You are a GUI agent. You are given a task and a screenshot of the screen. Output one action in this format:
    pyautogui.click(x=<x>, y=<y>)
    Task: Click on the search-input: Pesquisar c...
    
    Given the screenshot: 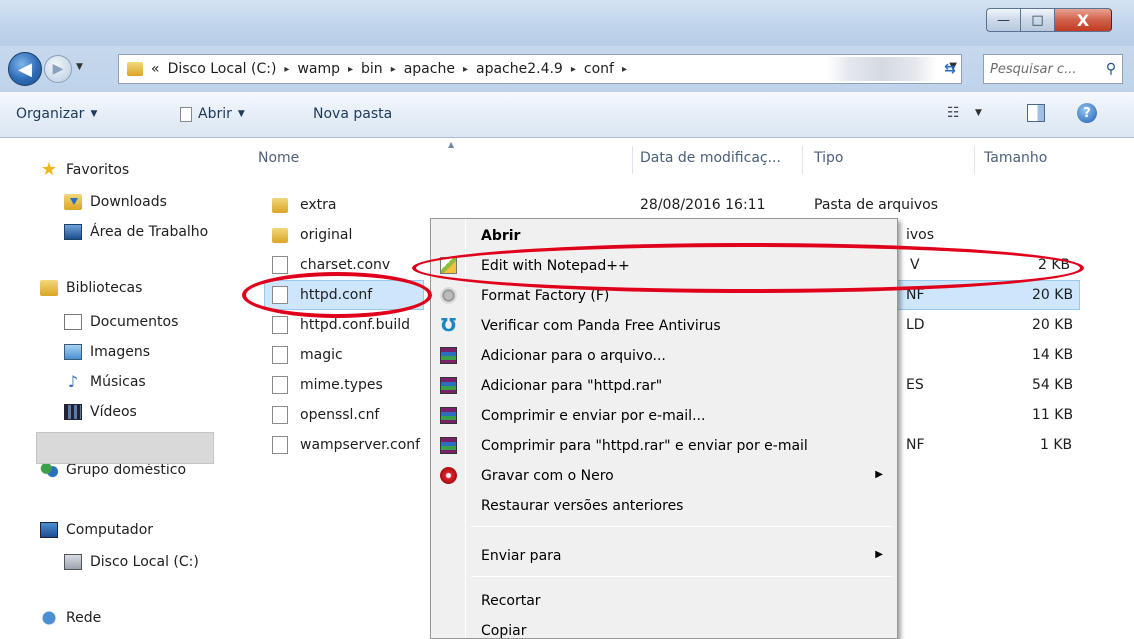 What is the action you would take?
    pyautogui.click(x=1045, y=69)
    